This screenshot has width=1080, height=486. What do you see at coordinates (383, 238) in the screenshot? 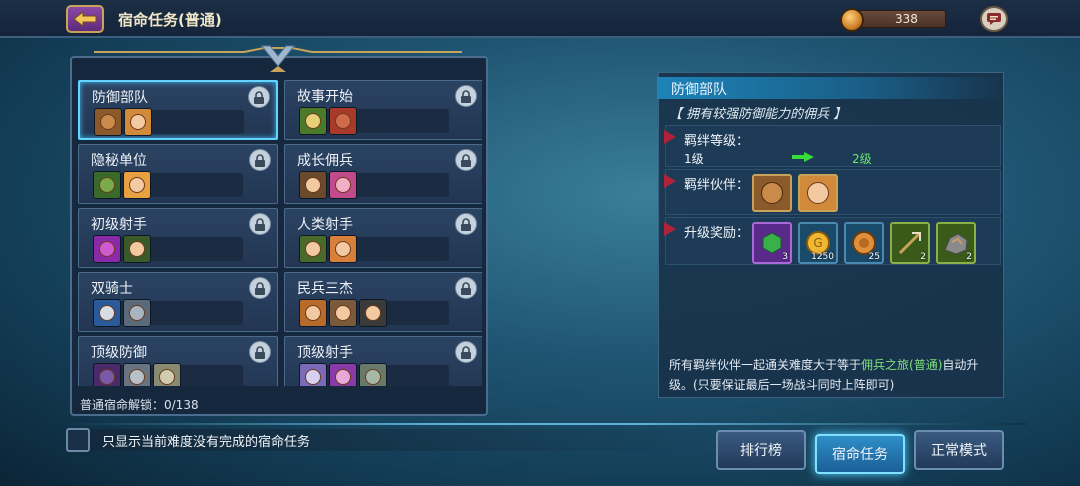
I see `task-card-human-archer: 人类射手` at bounding box center [383, 238].